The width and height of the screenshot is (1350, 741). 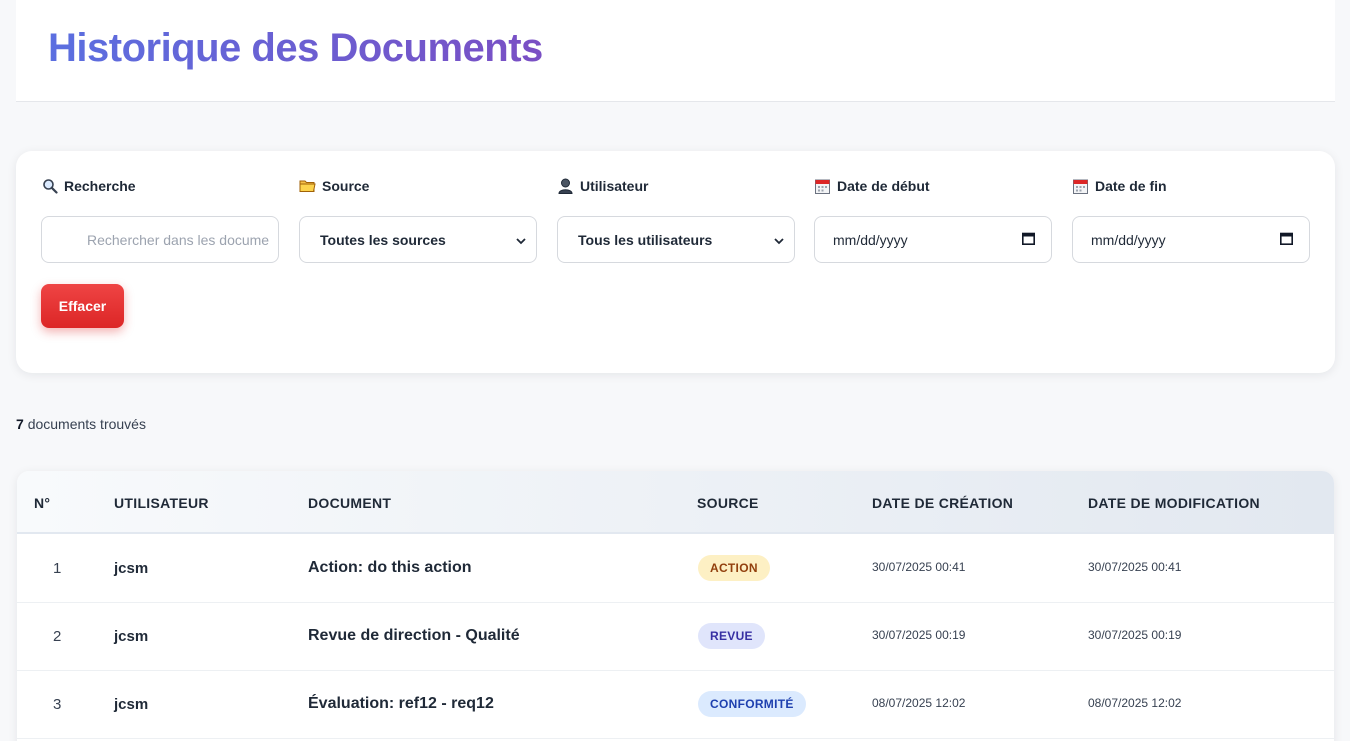 What do you see at coordinates (57, 704) in the screenshot?
I see `row-number: 3` at bounding box center [57, 704].